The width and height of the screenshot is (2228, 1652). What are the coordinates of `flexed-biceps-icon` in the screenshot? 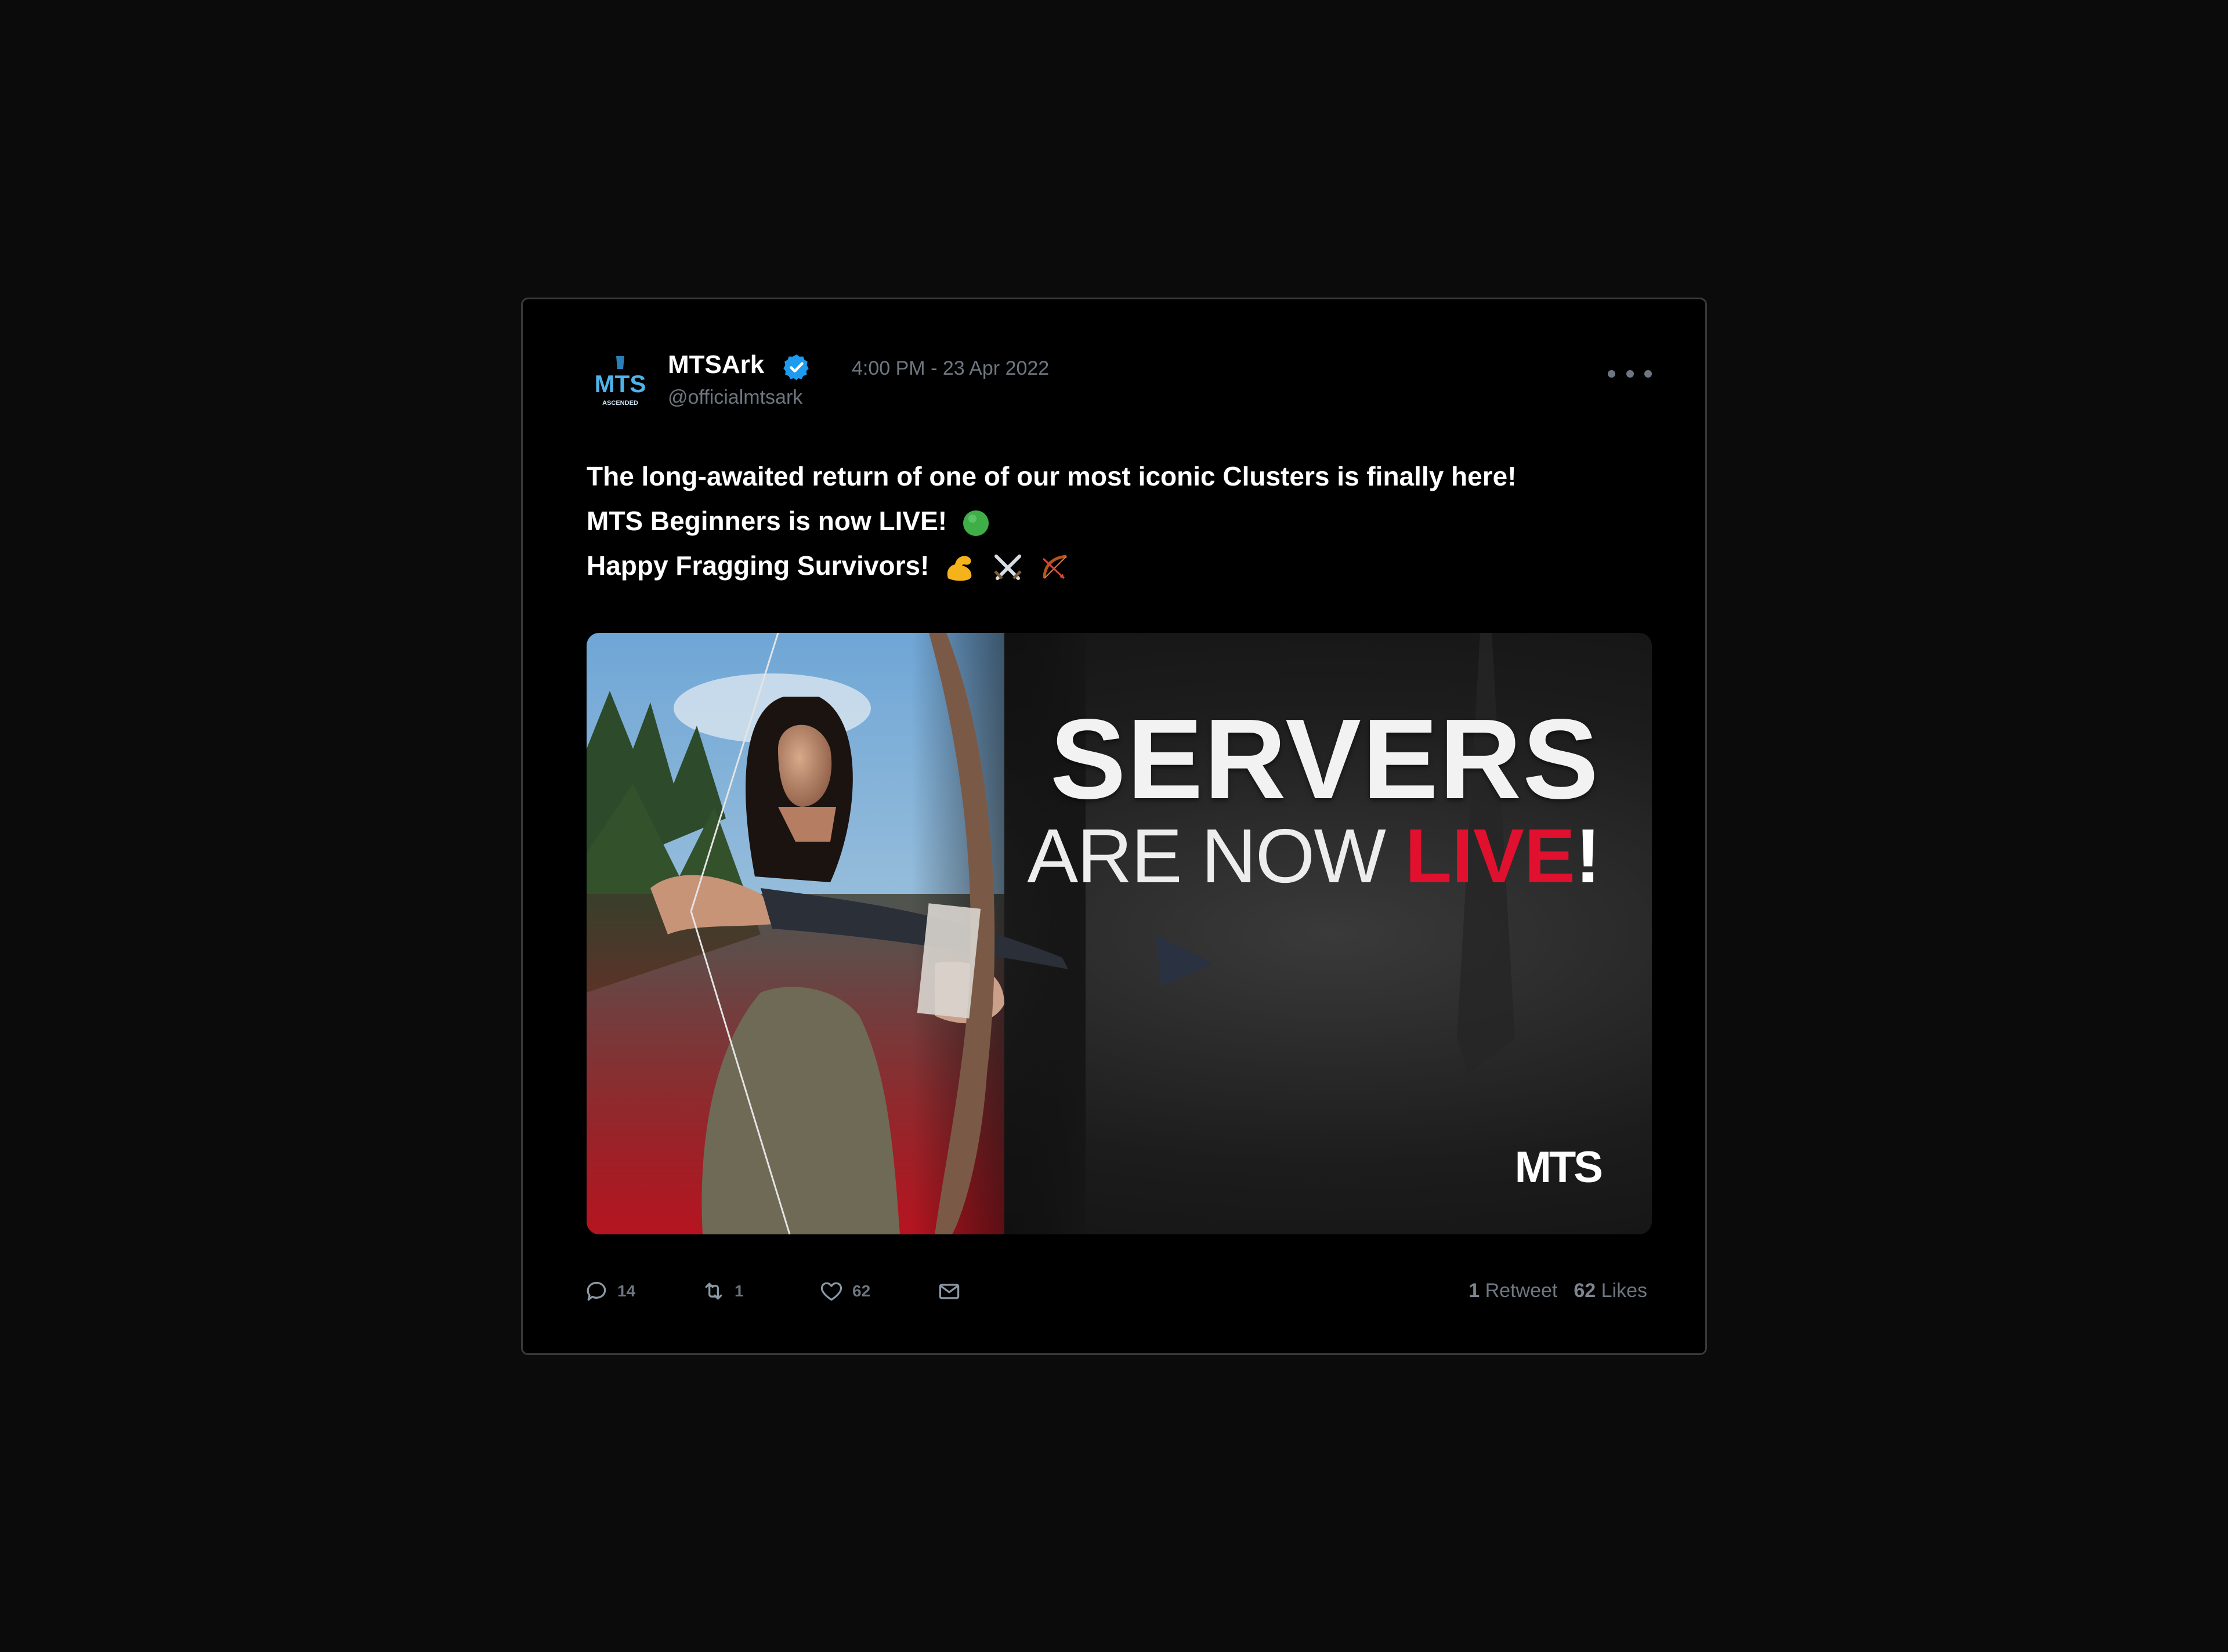 It's located at (959, 568).